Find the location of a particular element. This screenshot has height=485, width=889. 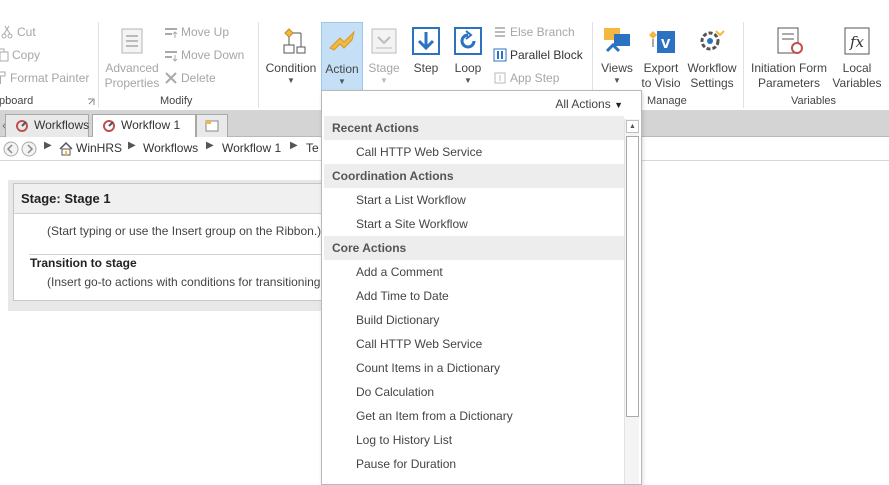

forward-icon is located at coordinates (29, 149).